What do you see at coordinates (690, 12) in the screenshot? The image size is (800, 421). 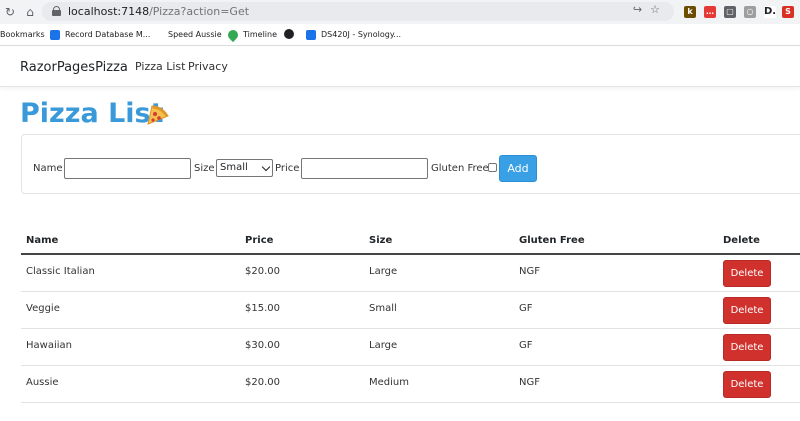 I see `extension-k-icon: k` at bounding box center [690, 12].